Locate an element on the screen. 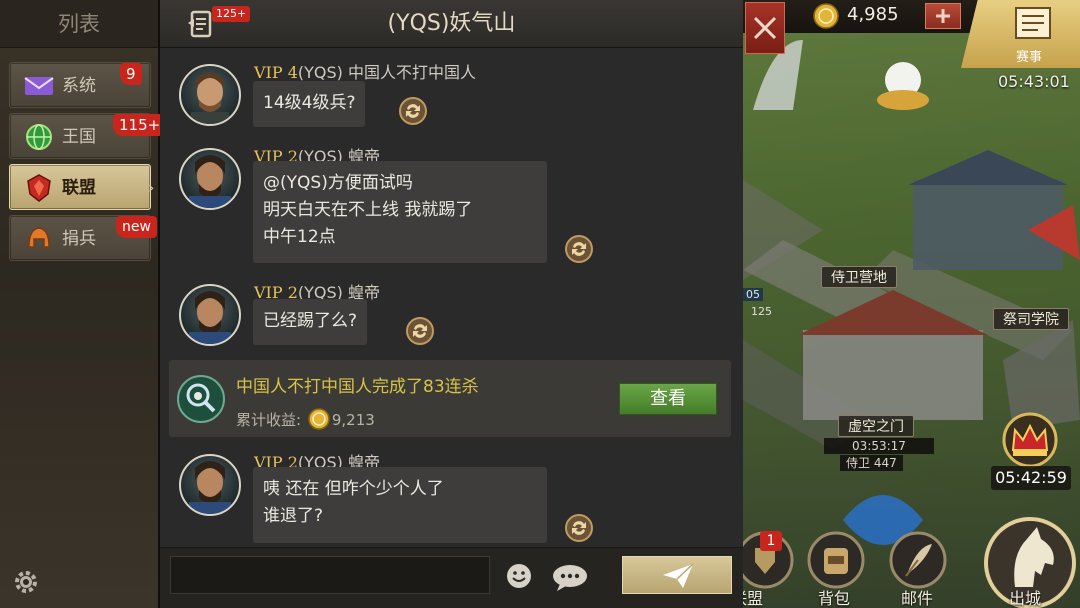  category-system: 系统 9 is located at coordinates (80, 85).